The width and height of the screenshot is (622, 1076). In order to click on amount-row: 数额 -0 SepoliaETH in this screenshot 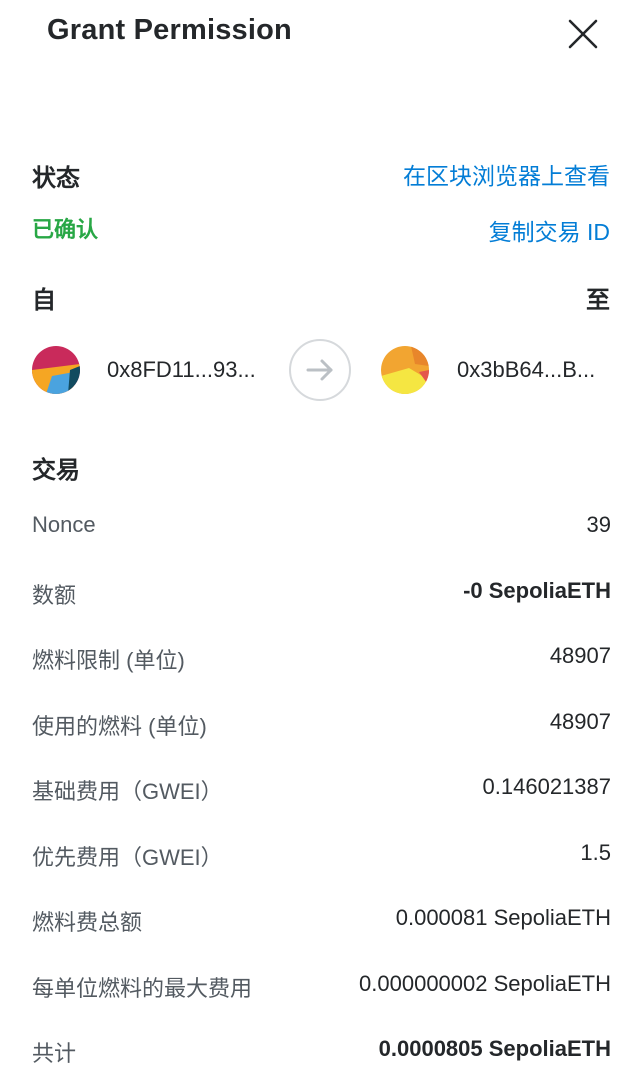, I will do `click(321, 598)`.